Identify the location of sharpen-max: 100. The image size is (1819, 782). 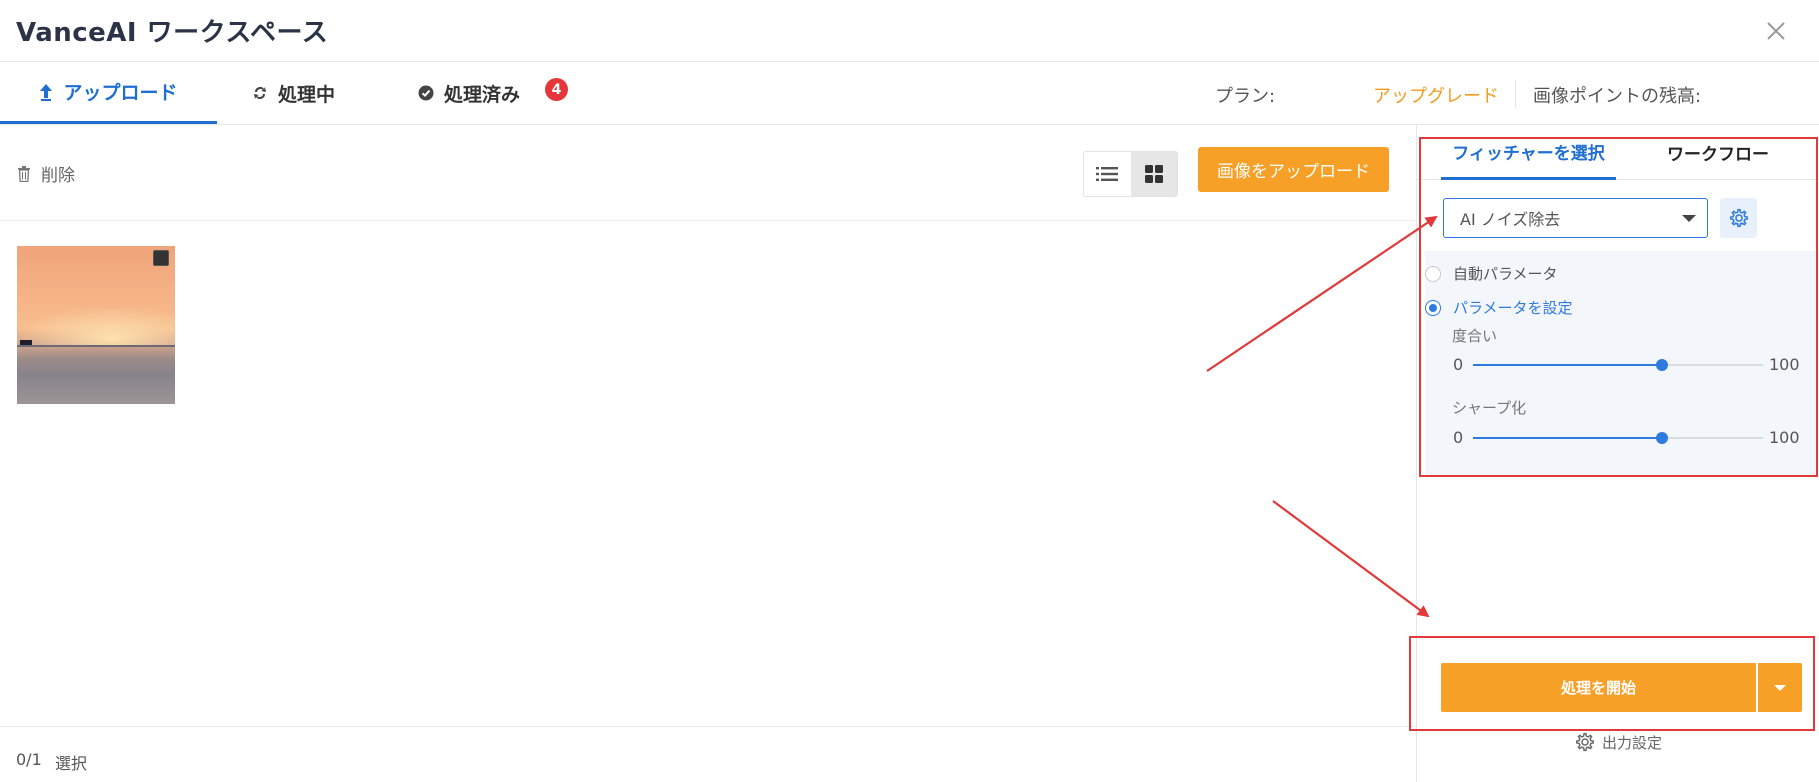
(1784, 437).